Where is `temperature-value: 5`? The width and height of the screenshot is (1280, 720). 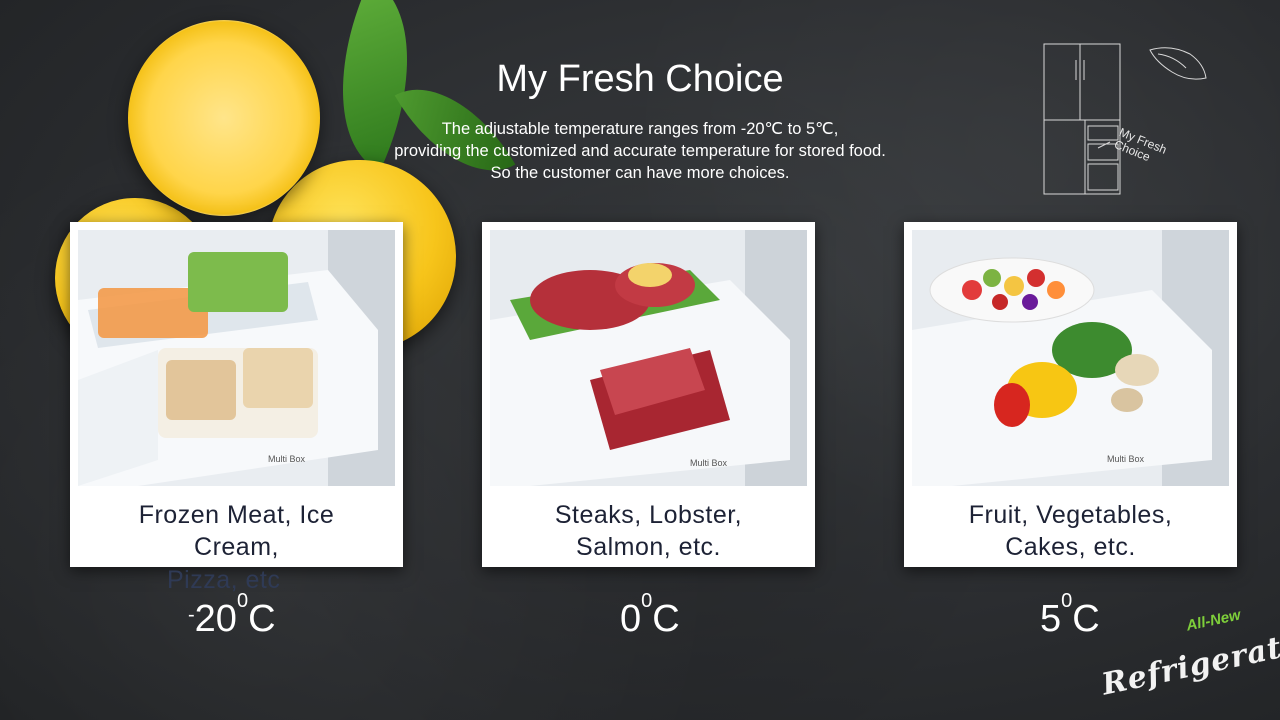
temperature-value: 5 is located at coordinates (1051, 619).